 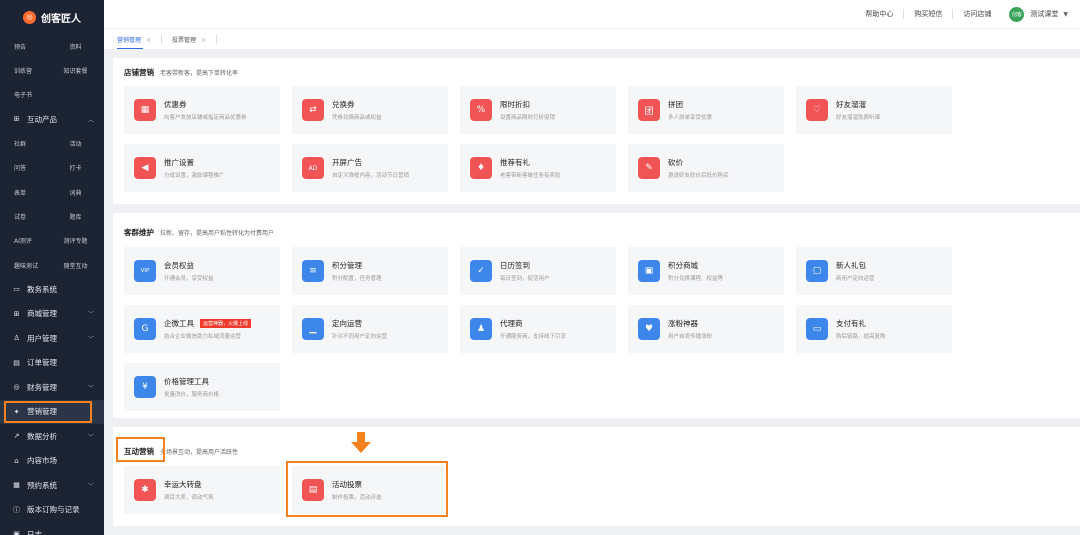 I want to click on menu-marketing: ✦ 营销管理, so click(x=52, y=412).